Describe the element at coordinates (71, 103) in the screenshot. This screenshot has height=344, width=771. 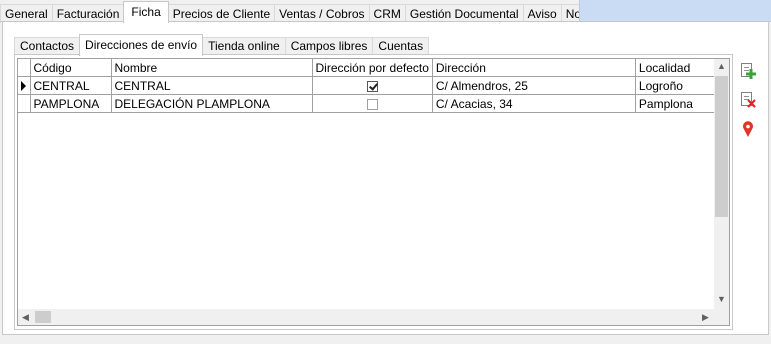
I see `cell-codigo: PAMPLONA` at that location.